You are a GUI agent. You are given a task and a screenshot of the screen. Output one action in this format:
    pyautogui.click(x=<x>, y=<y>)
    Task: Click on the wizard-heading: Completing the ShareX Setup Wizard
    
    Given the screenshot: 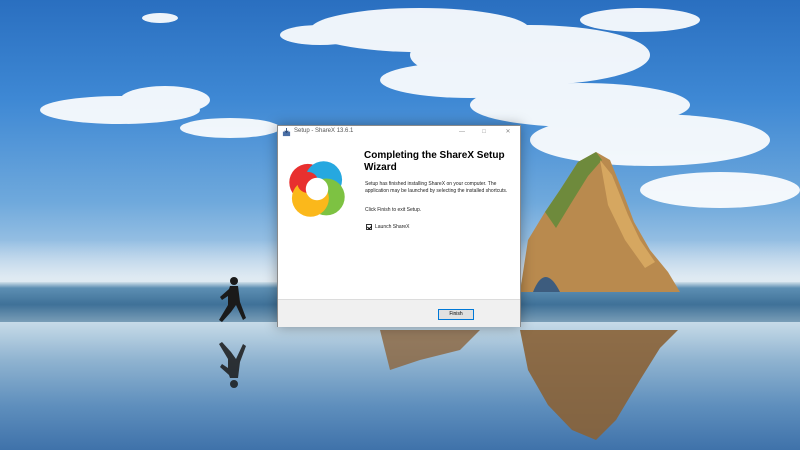 What is the action you would take?
    pyautogui.click(x=434, y=161)
    